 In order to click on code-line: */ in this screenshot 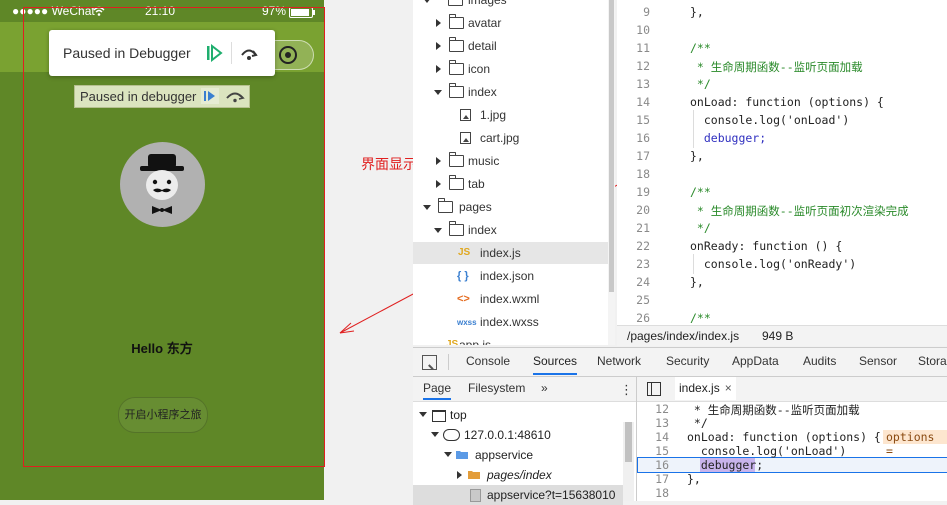, I will do `click(700, 84)`.